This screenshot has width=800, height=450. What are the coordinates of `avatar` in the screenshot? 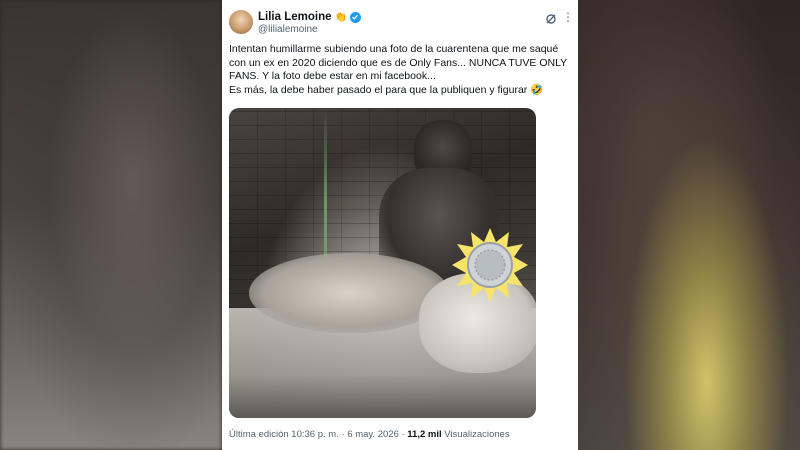 It's located at (241, 22).